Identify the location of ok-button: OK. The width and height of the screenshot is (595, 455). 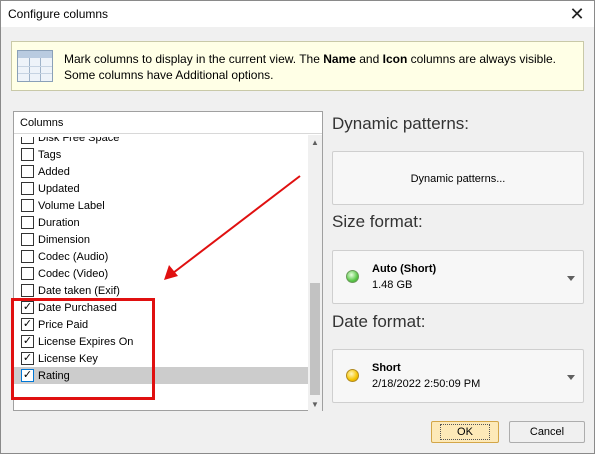
(465, 432).